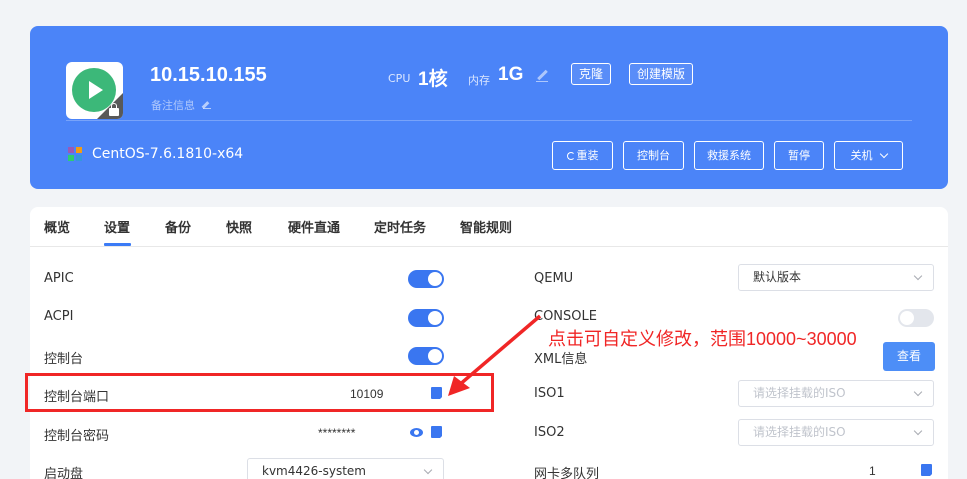 The image size is (967, 479). I want to click on boot-disk-label: 启动盘, so click(64, 473).